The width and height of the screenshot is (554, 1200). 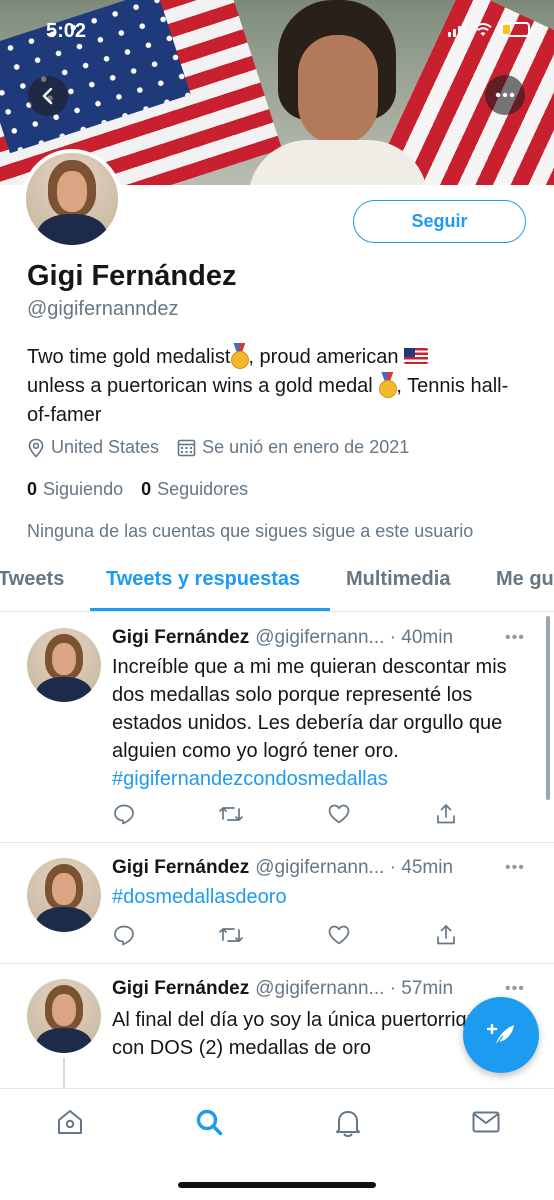 What do you see at coordinates (486, 1122) in the screenshot?
I see `mail-icon` at bounding box center [486, 1122].